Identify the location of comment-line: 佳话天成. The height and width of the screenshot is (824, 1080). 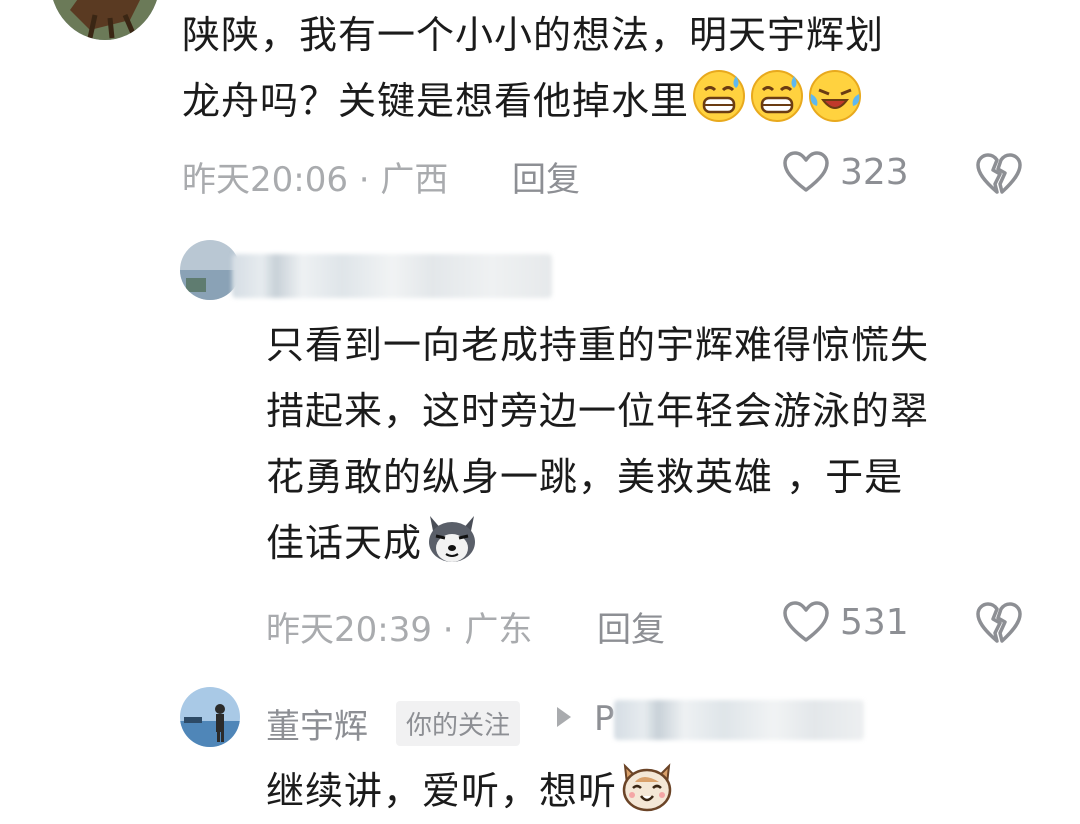
(597, 543).